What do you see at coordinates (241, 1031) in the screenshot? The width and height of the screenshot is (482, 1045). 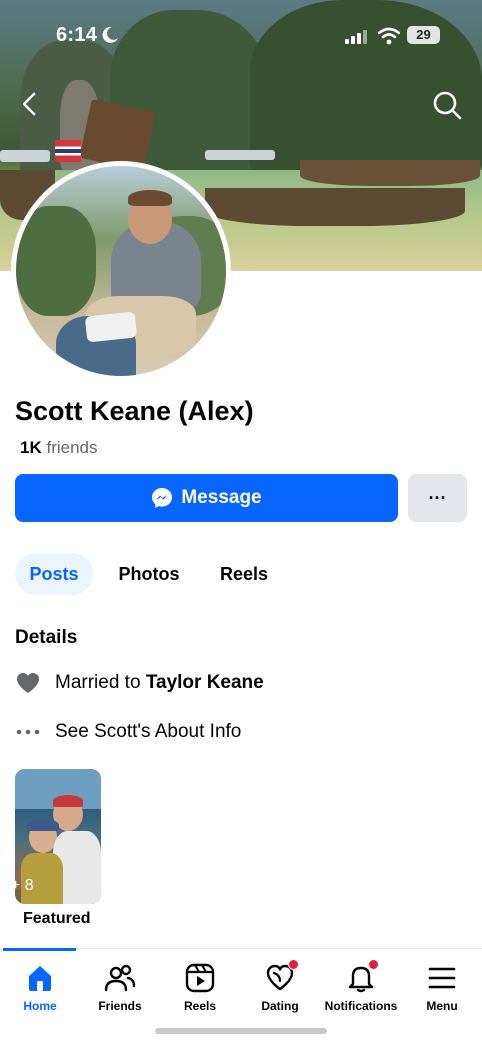 I see `home-indicator` at bounding box center [241, 1031].